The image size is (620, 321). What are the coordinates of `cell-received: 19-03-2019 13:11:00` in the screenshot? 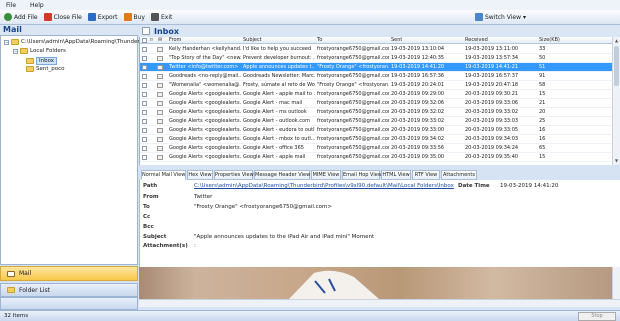 It's located at (492, 49).